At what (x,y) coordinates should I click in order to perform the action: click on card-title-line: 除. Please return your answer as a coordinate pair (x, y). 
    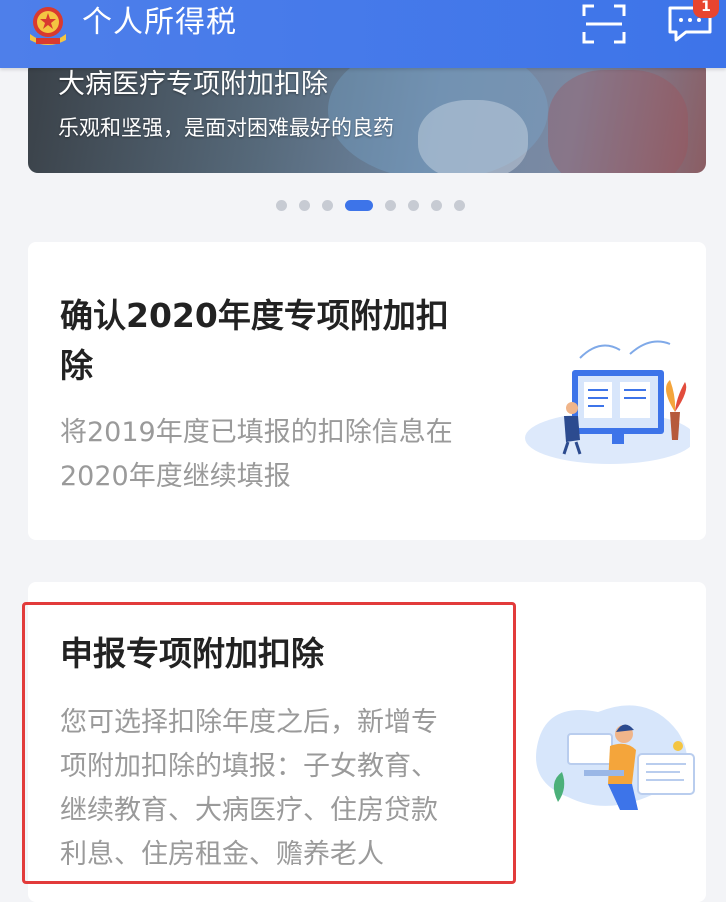
    Looking at the image, I should click on (76, 365).